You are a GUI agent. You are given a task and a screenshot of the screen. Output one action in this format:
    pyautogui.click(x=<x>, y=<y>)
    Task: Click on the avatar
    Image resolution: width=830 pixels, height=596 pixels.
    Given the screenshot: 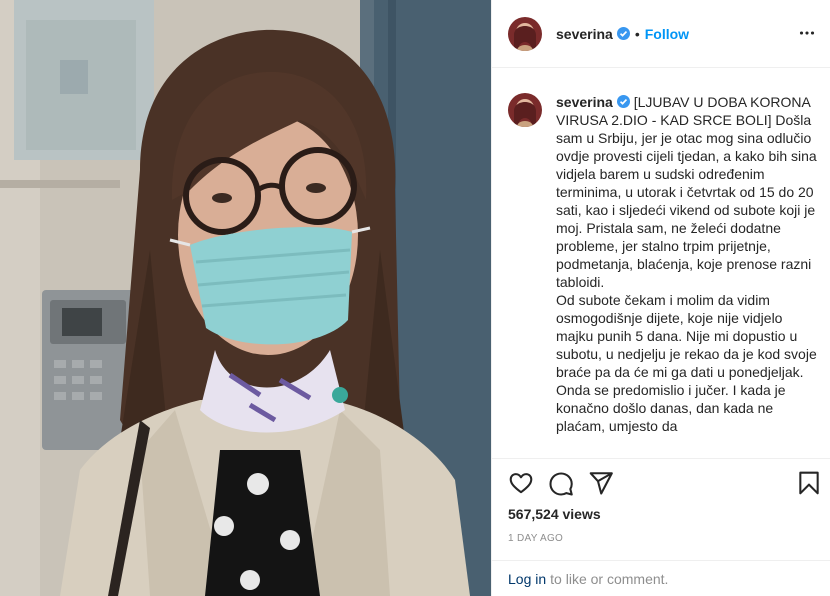 What is the action you would take?
    pyautogui.click(x=525, y=33)
    